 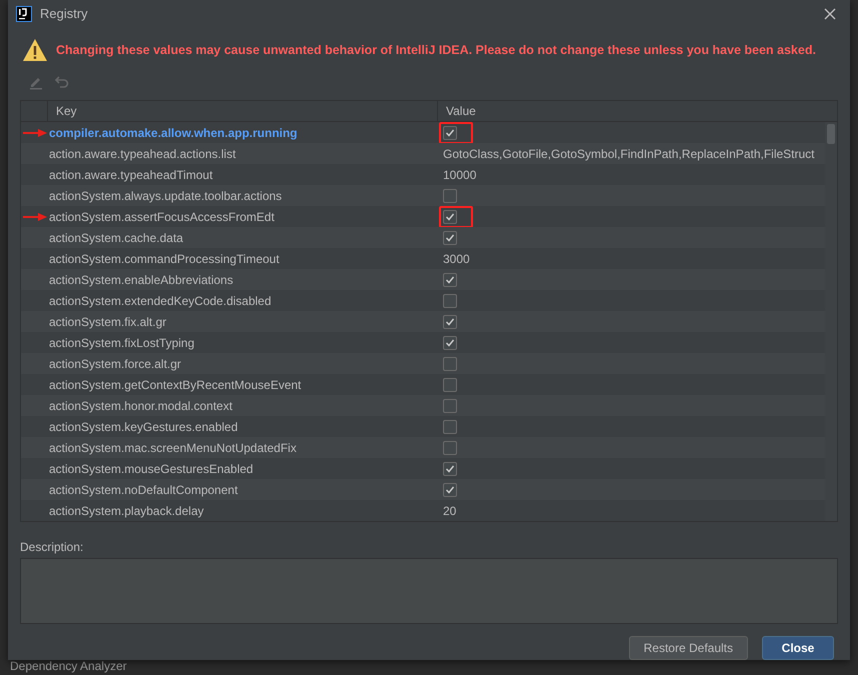 I want to click on table-cell-text: actionSystem.getContextByRecentMouseEvent, so click(x=175, y=385).